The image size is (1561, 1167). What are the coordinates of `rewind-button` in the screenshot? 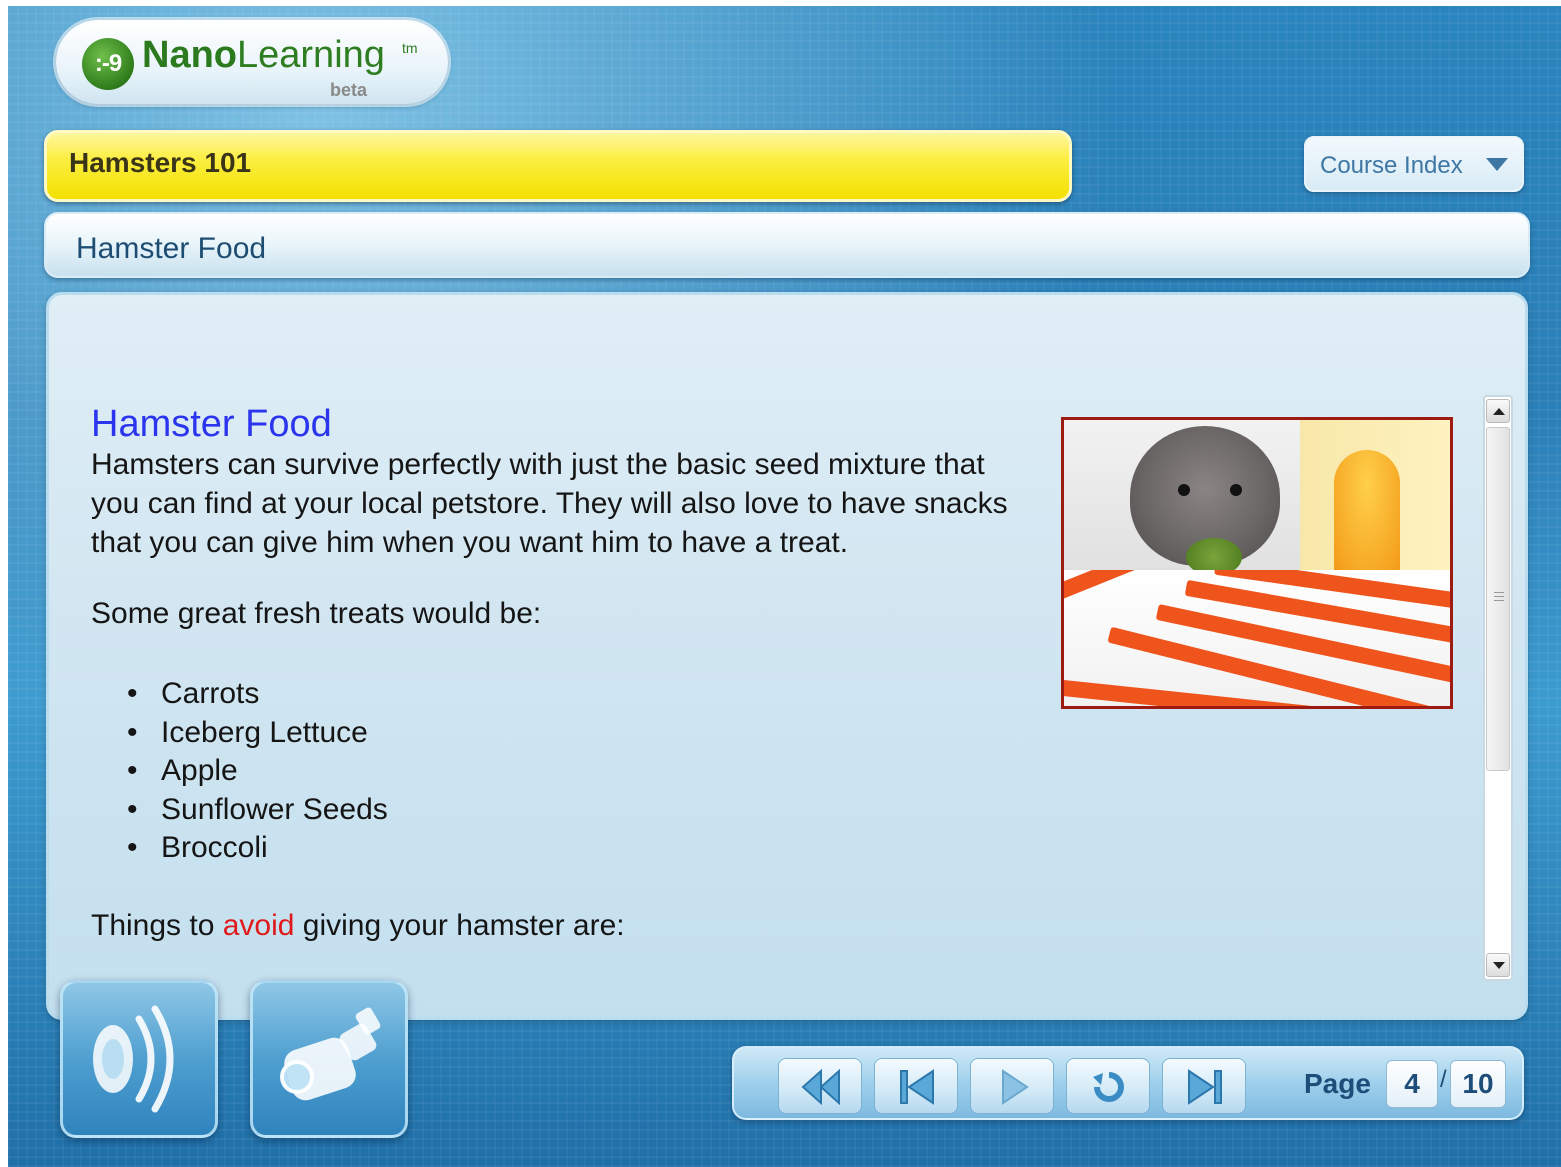 It's located at (820, 1086).